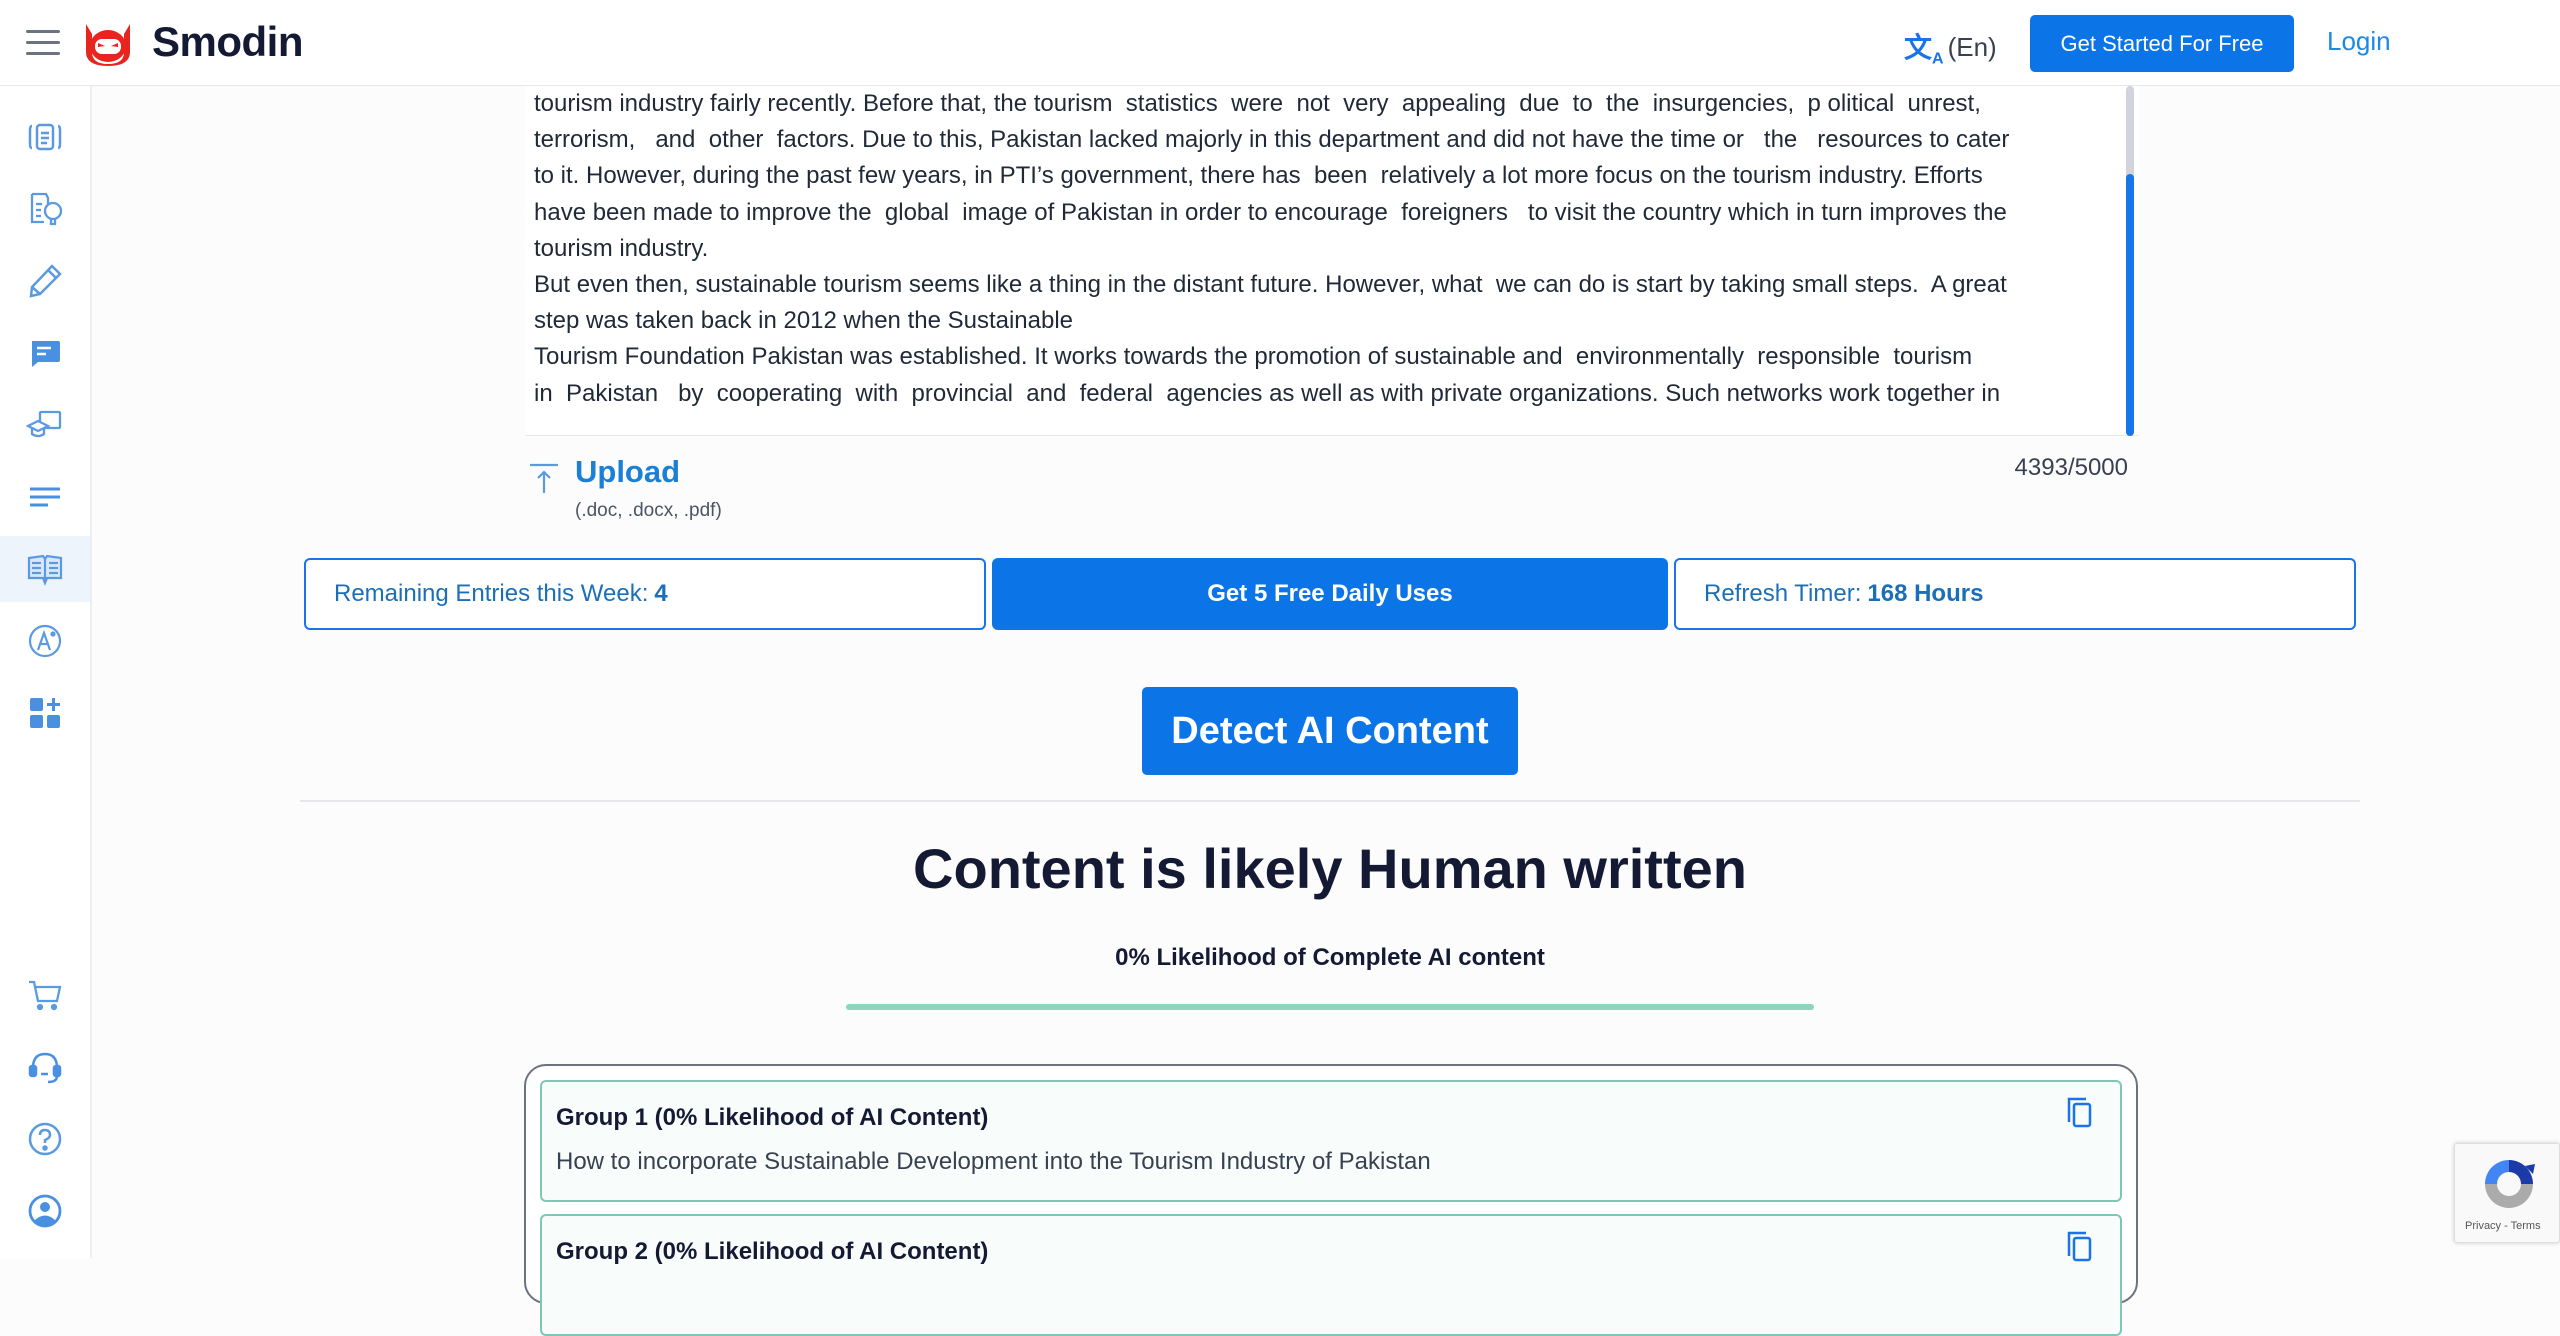  Describe the element at coordinates (1925, 593) in the screenshot. I see `refresh-timer-value: 168 Hours` at that location.